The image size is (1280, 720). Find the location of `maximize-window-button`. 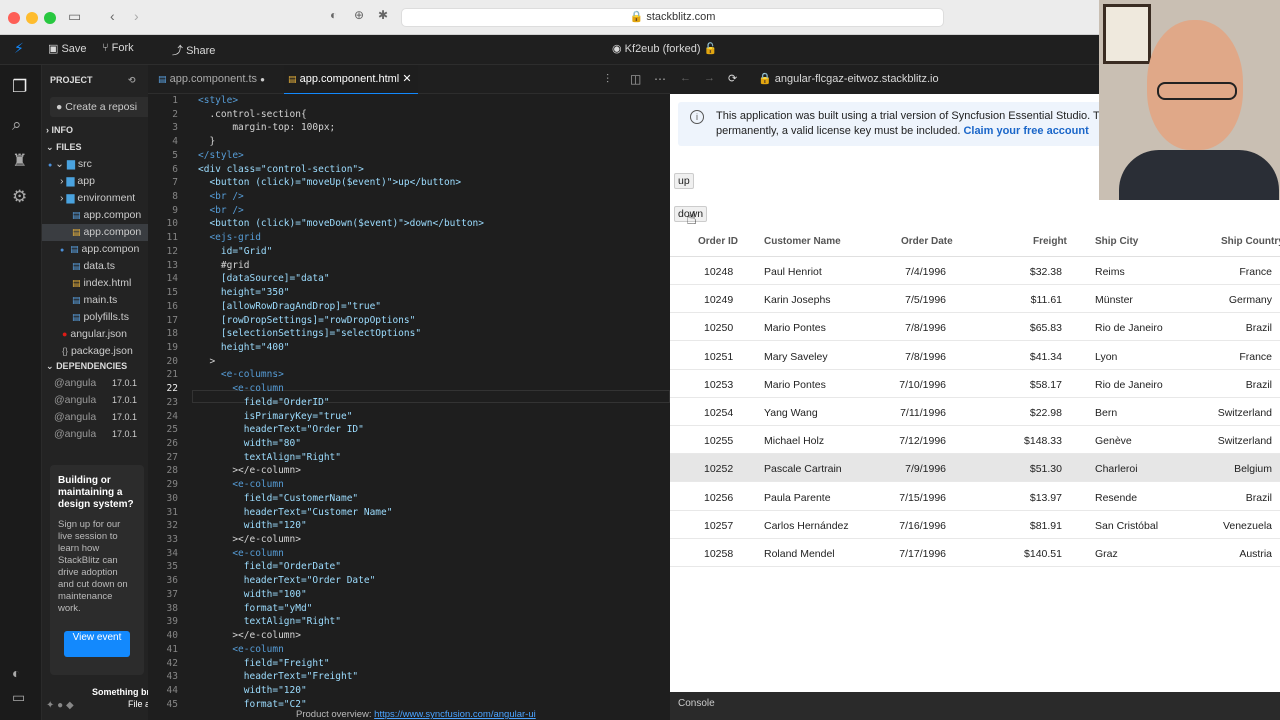

maximize-window-button is located at coordinates (50, 18).